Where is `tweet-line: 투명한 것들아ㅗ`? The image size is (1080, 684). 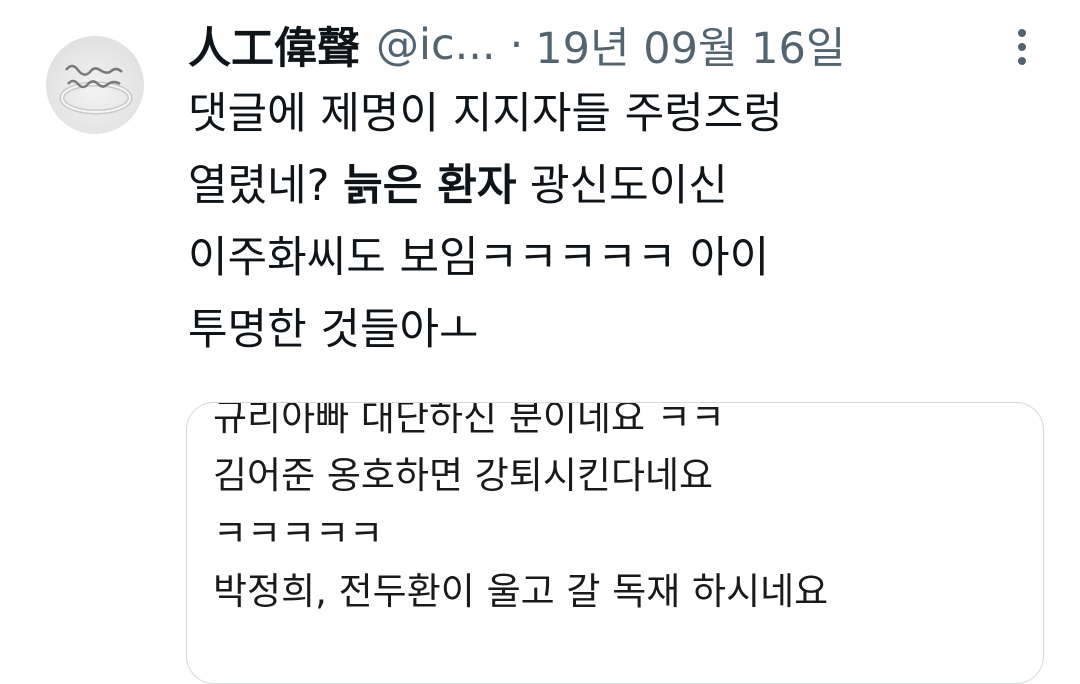
tweet-line: 투명한 것들아ㅗ is located at coordinates (618, 330).